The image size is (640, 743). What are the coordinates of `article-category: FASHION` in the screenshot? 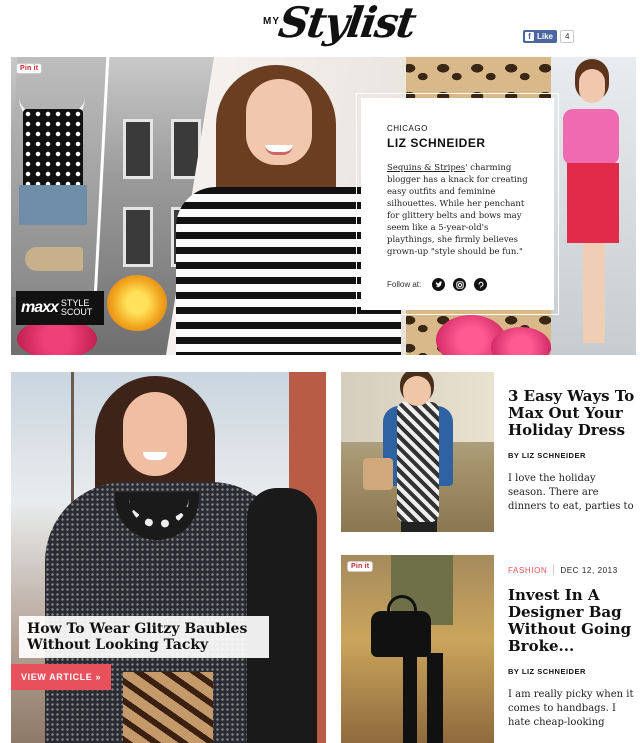 It's located at (527, 570).